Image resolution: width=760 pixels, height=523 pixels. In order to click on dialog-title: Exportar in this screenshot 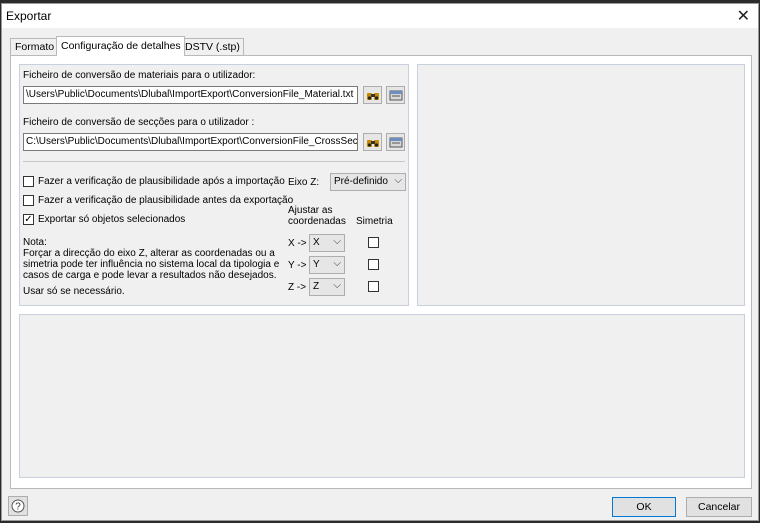, I will do `click(29, 16)`.